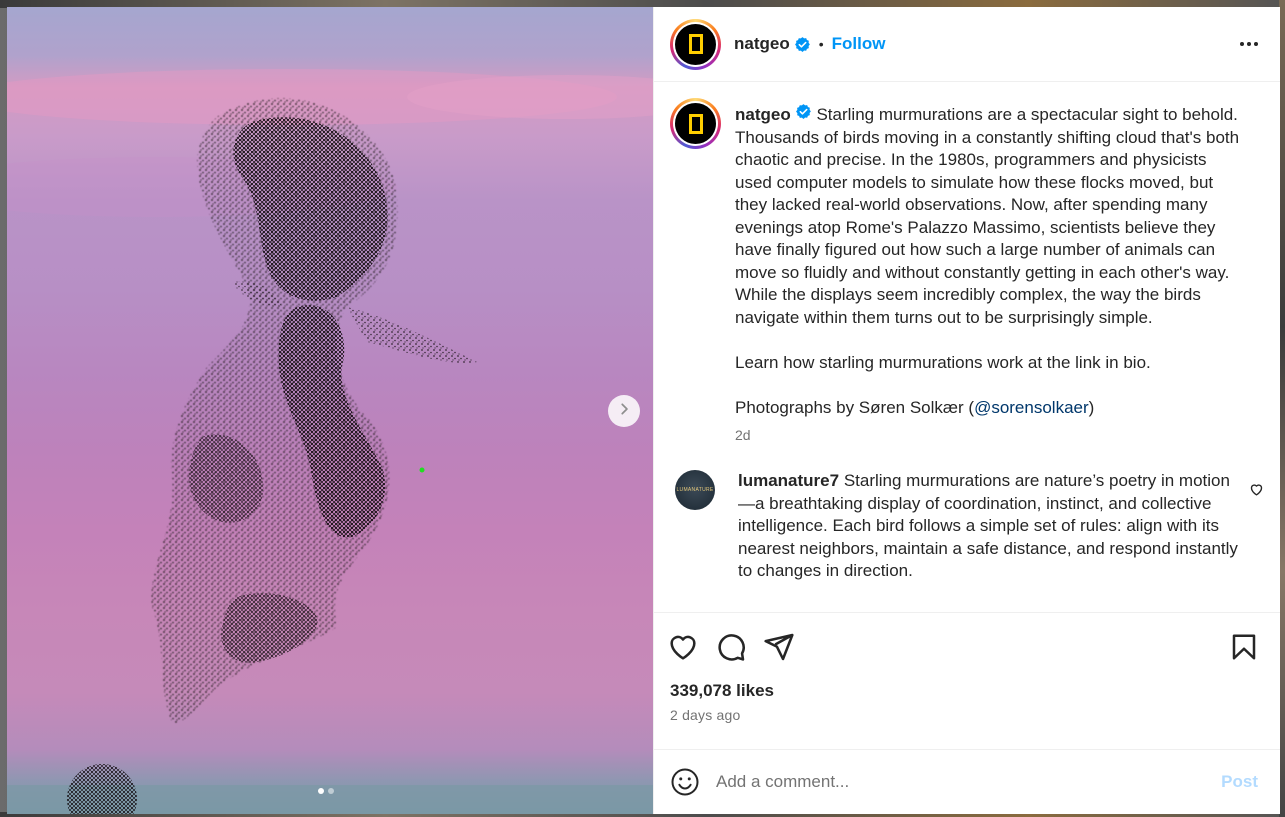 This screenshot has width=1285, height=817. I want to click on caption-mention-link: @sorensolkaer, so click(1031, 407).